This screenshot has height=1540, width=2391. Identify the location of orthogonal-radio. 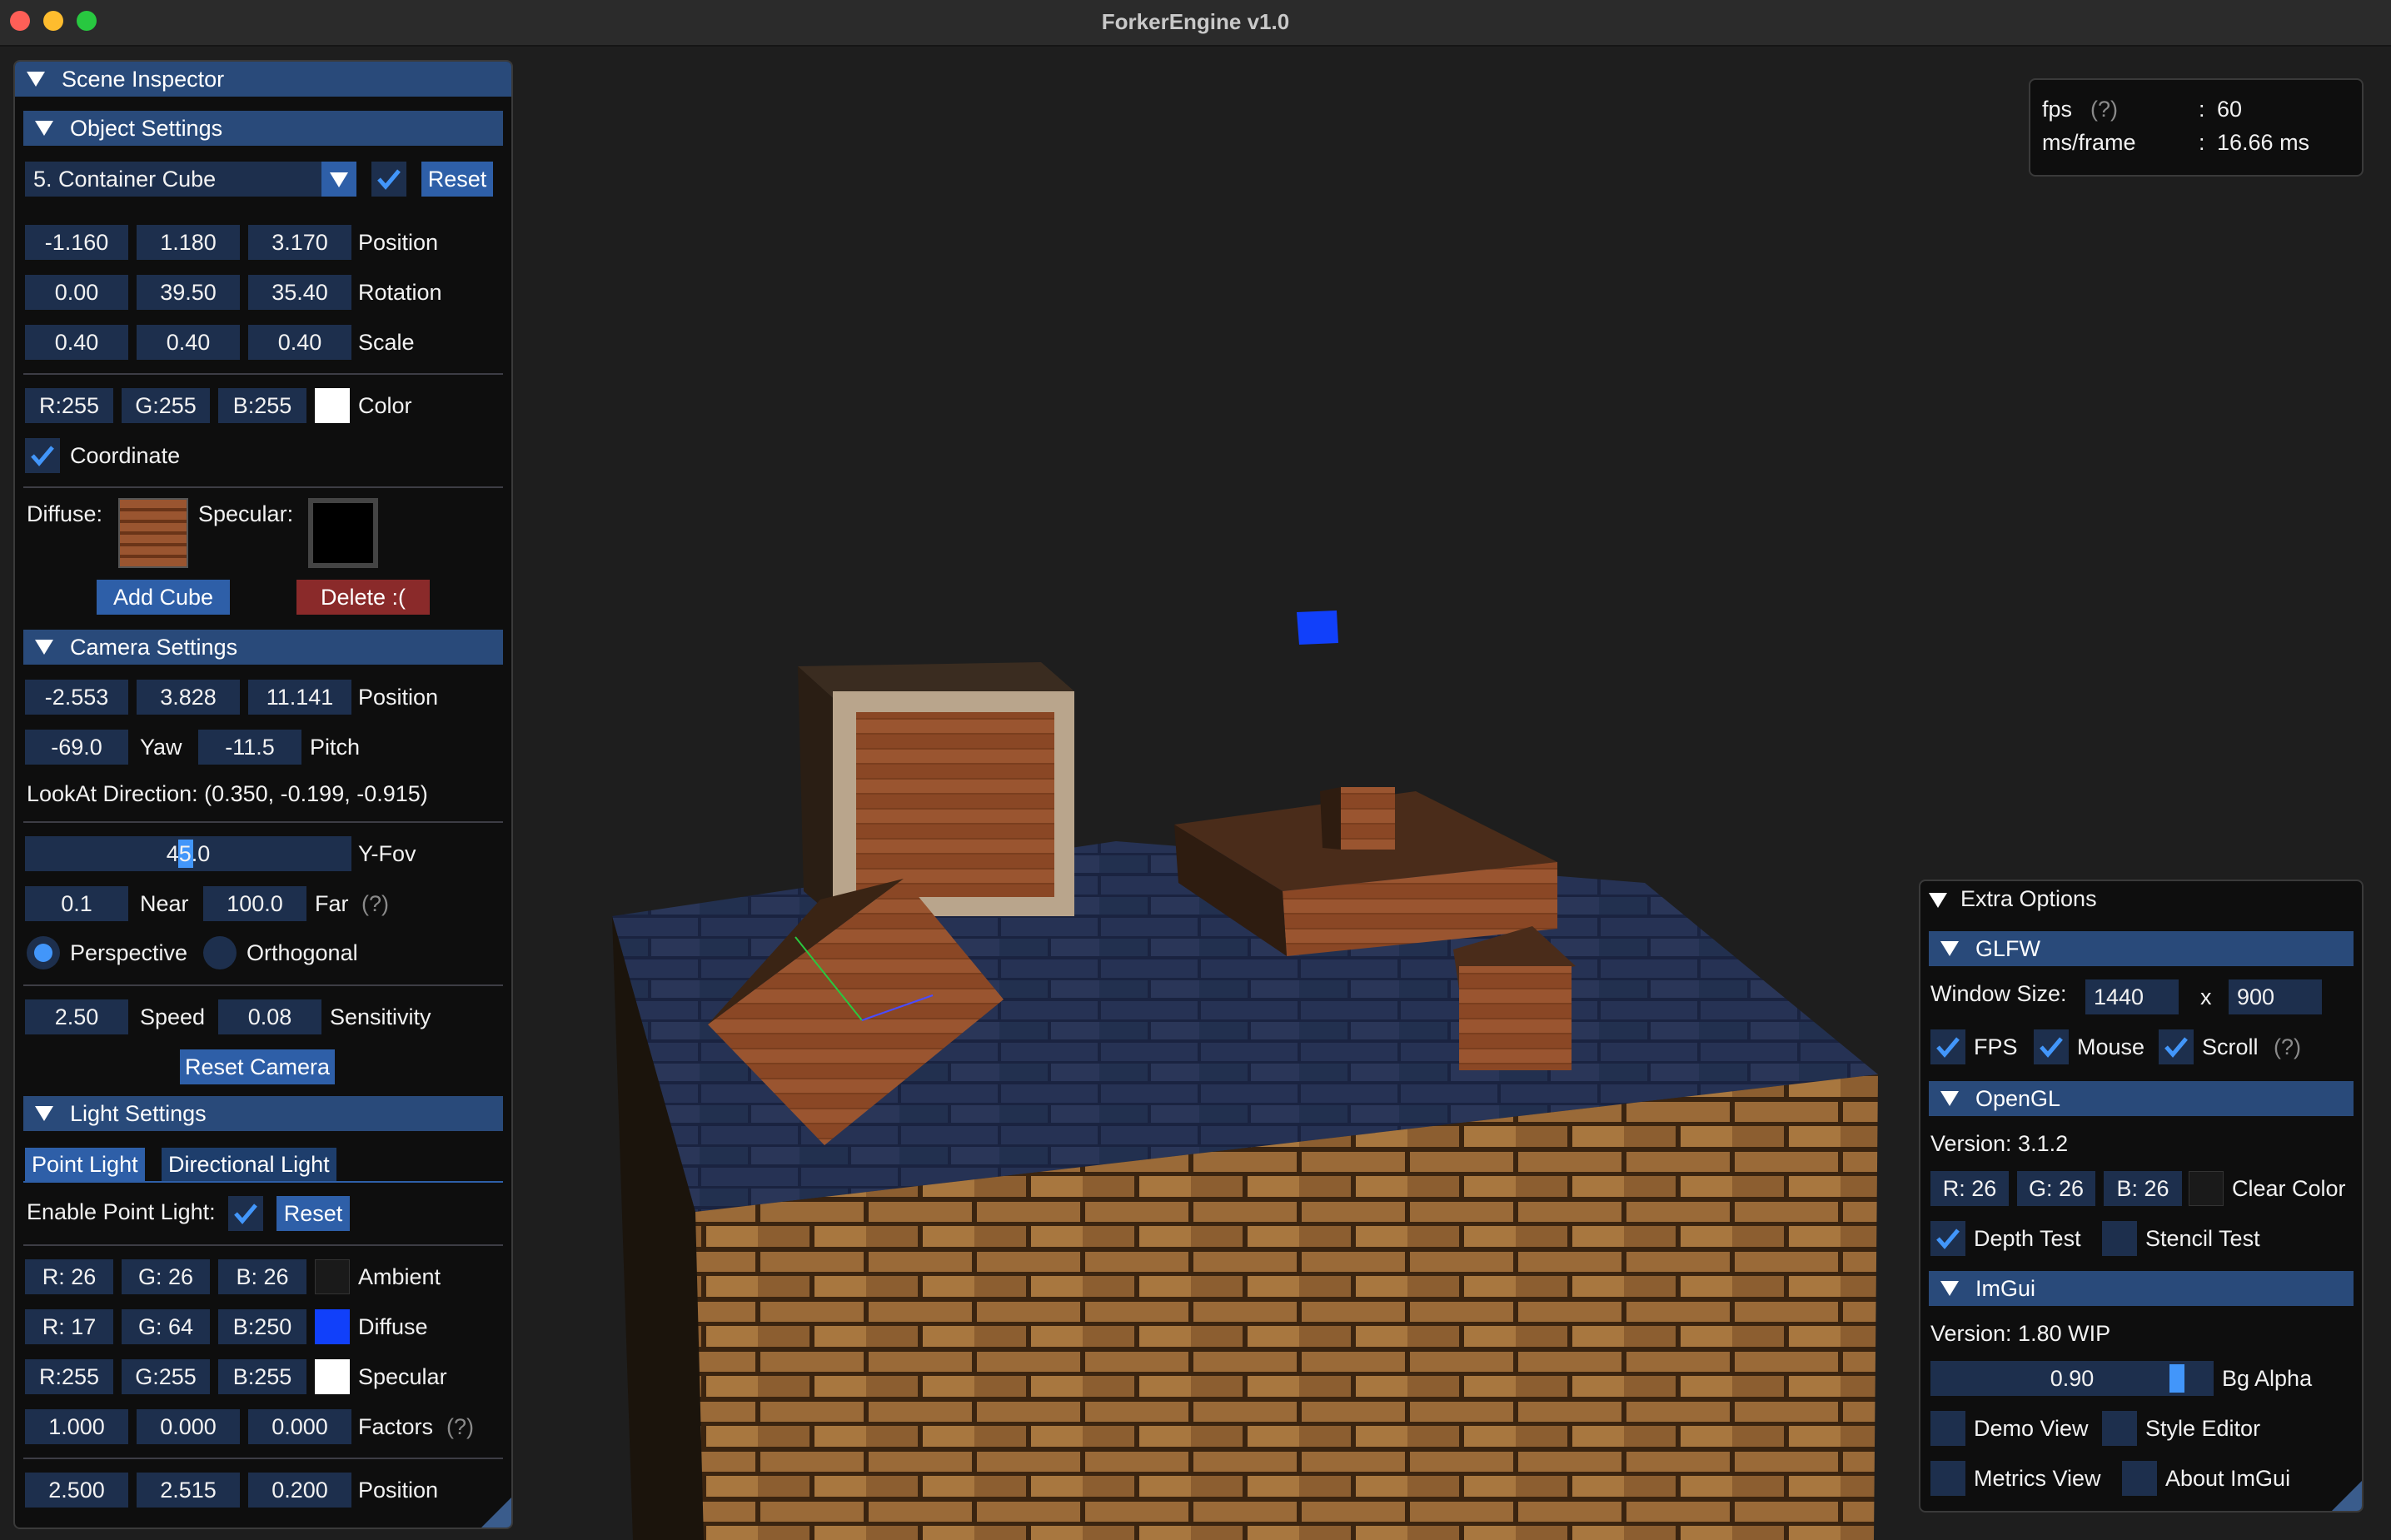
(220, 953).